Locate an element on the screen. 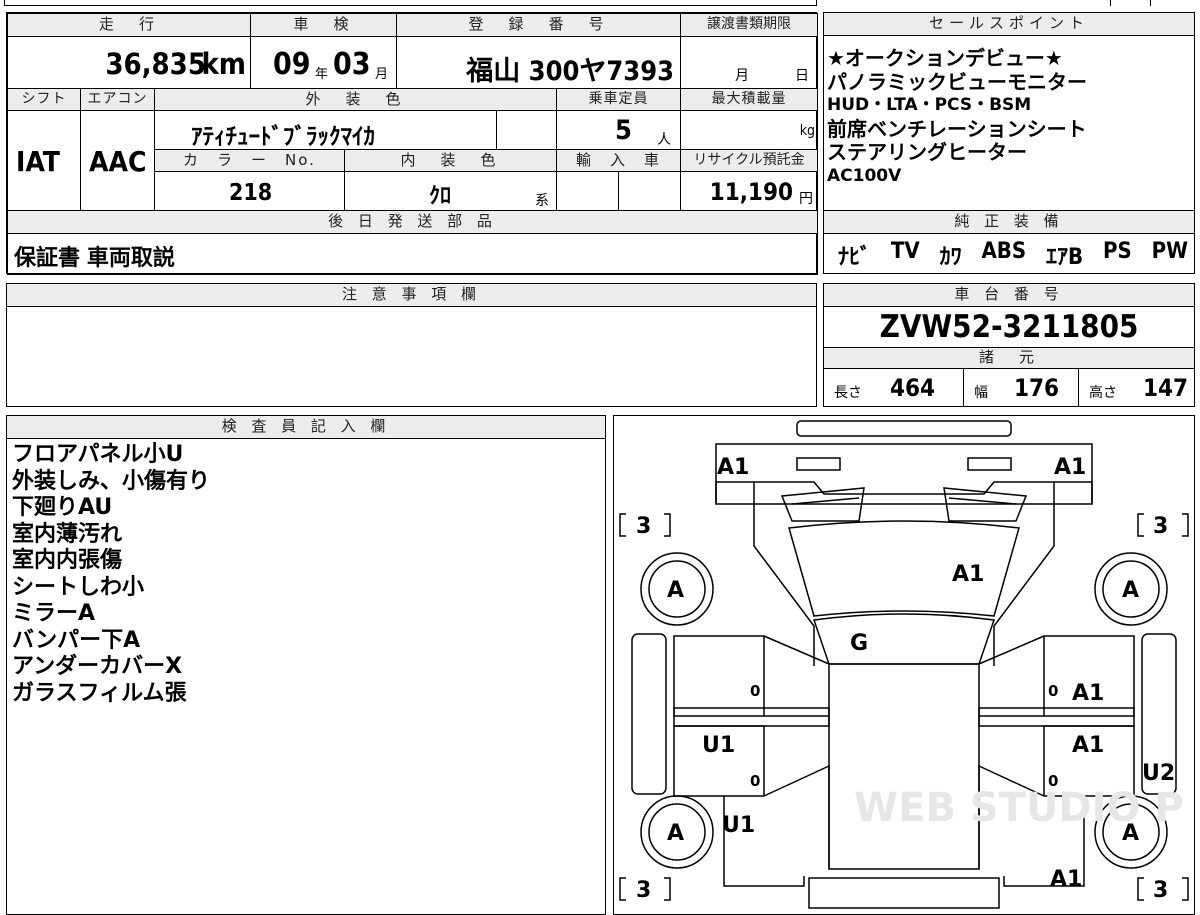 The width and height of the screenshot is (1200, 915). dimension-height-value: 147 is located at coordinates (1166, 388).